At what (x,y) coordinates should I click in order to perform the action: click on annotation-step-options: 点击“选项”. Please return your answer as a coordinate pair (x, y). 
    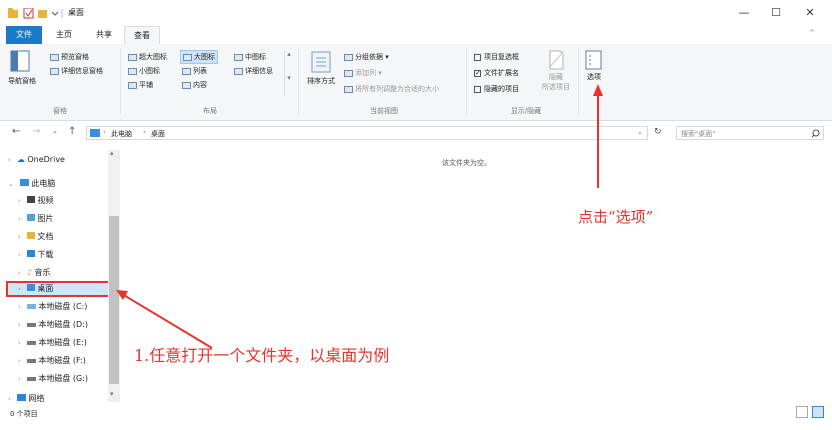
    Looking at the image, I should click on (616, 217).